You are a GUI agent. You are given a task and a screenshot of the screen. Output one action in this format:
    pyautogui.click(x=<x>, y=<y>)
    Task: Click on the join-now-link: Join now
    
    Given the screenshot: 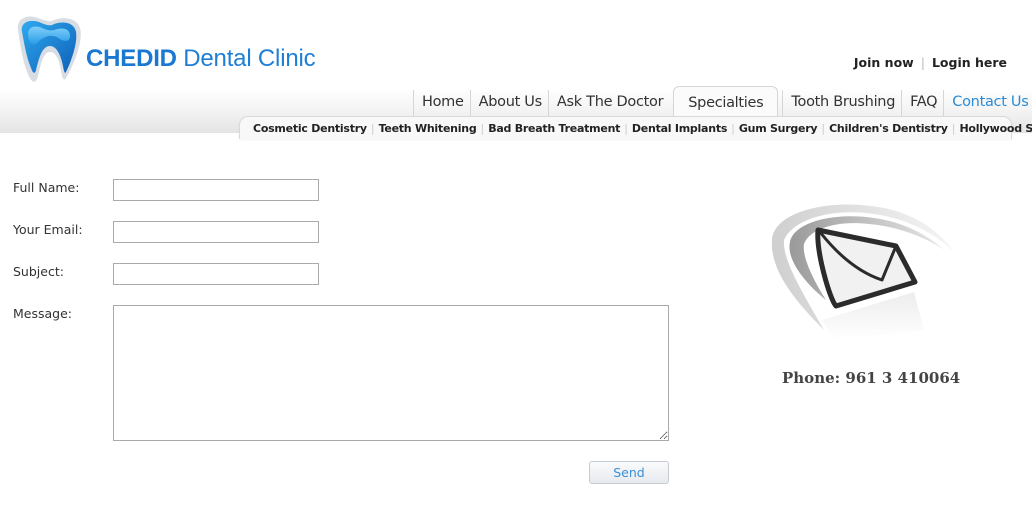 What is the action you would take?
    pyautogui.click(x=884, y=62)
    